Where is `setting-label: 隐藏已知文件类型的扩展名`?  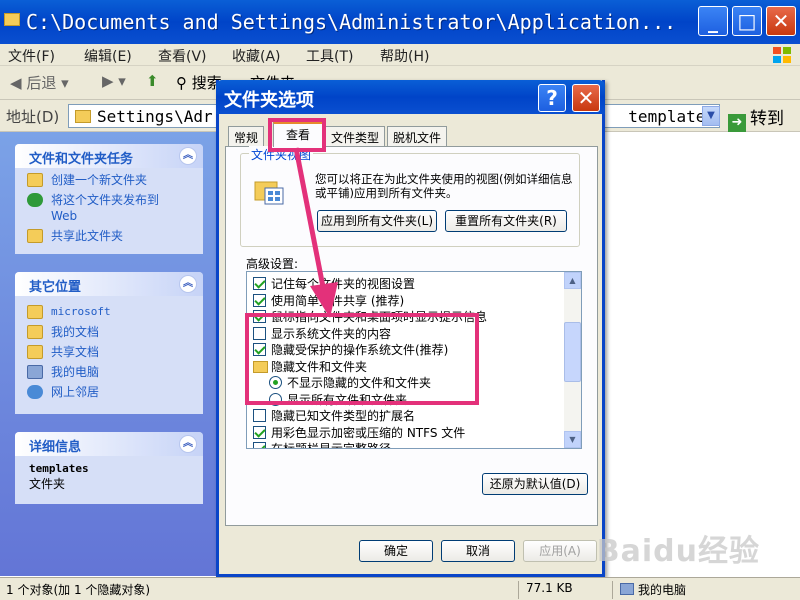 setting-label: 隐藏已知文件类型的扩展名 is located at coordinates (343, 416).